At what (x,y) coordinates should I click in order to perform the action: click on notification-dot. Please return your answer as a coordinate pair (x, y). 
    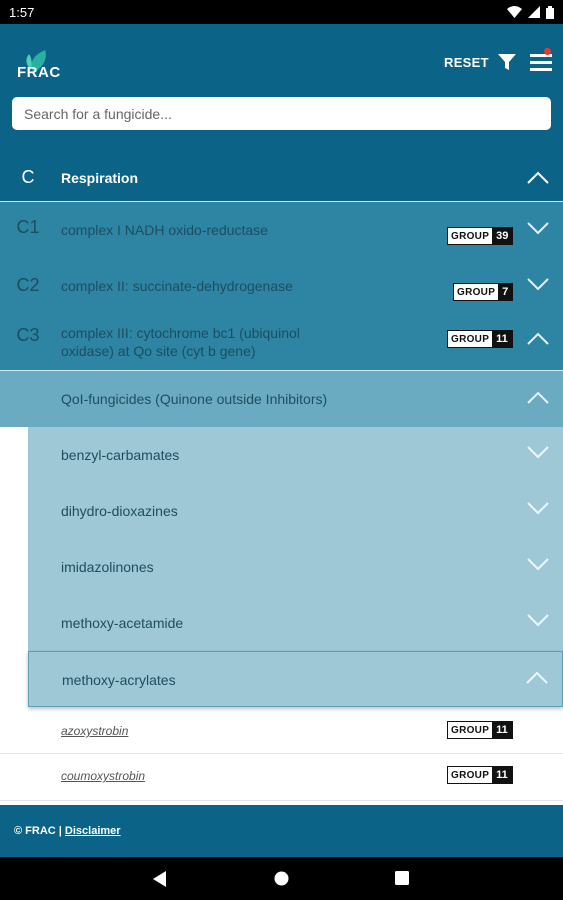
    Looking at the image, I should click on (547, 51).